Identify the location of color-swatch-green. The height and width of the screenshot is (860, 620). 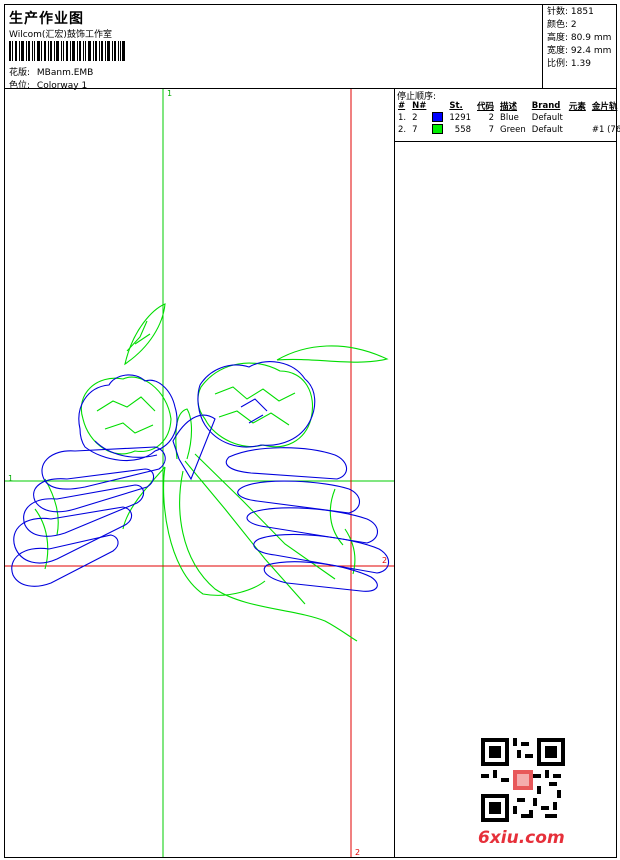
(438, 129).